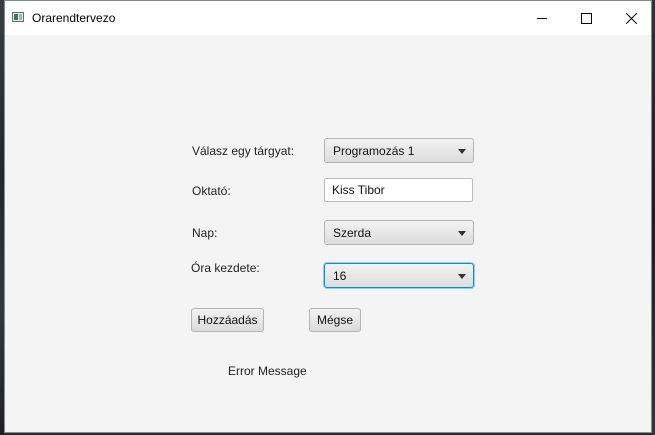 The image size is (655, 435). I want to click on day-select-value: Szerda, so click(352, 233).